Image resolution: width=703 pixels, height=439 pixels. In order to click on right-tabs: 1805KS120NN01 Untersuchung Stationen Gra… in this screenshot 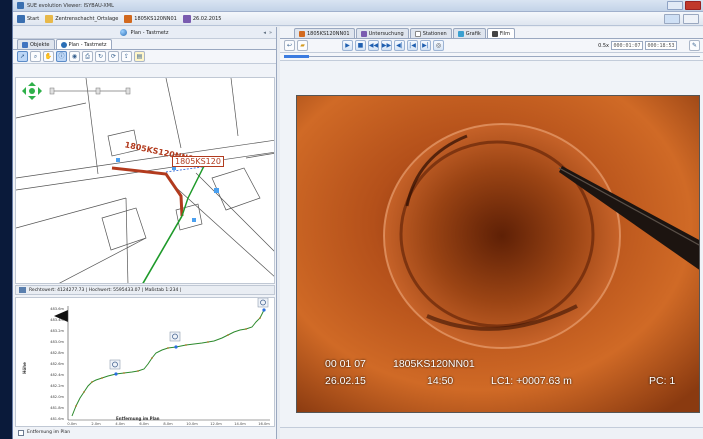, I will do `click(491, 33)`.